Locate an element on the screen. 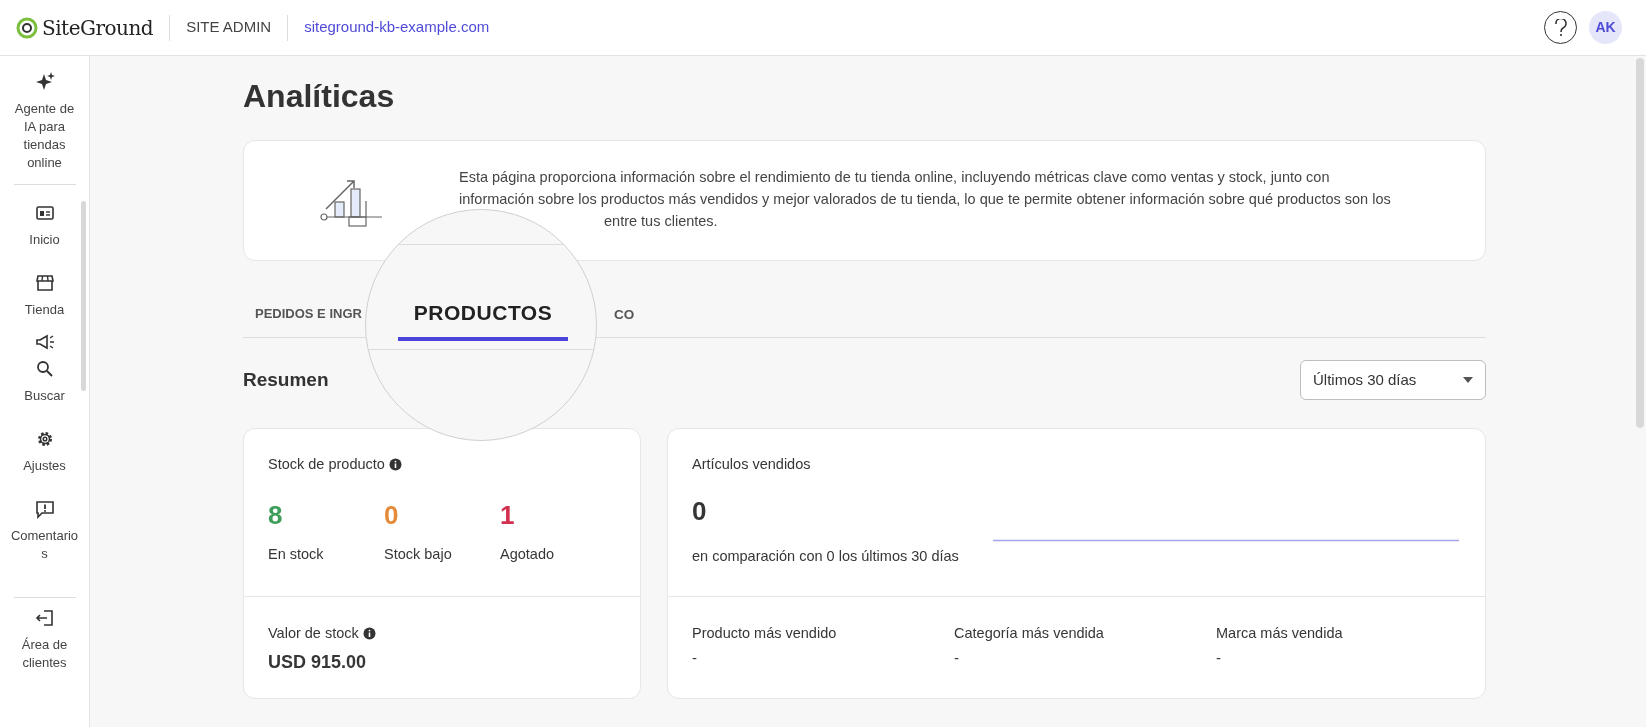 This screenshot has width=1646, height=727. tab: PRODUCTOS is located at coordinates (483, 315).